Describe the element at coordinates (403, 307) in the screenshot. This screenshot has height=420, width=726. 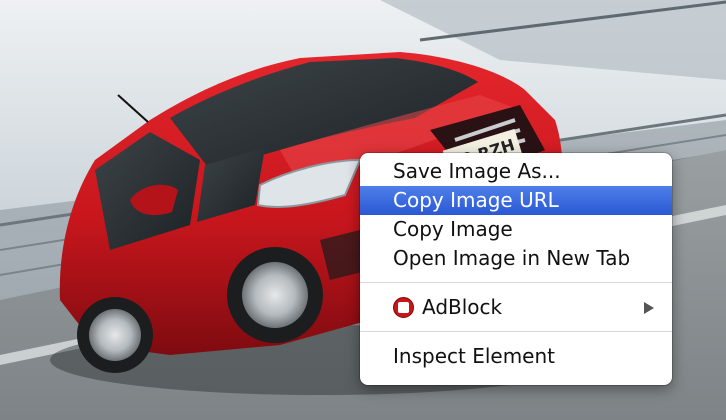
I see `adblock-icon` at that location.